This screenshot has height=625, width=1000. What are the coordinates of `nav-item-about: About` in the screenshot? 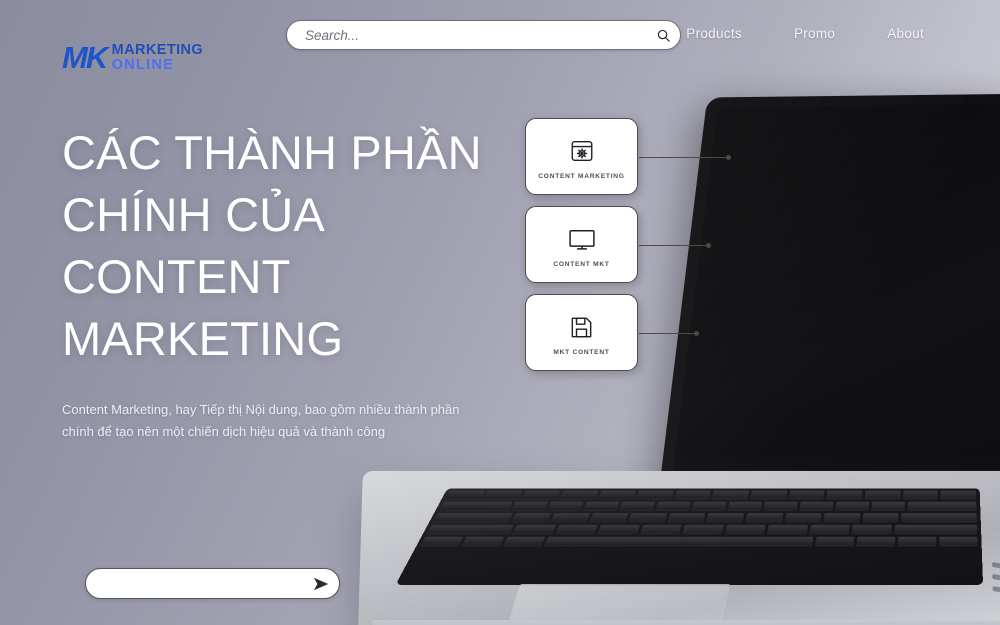 It's located at (905, 33).